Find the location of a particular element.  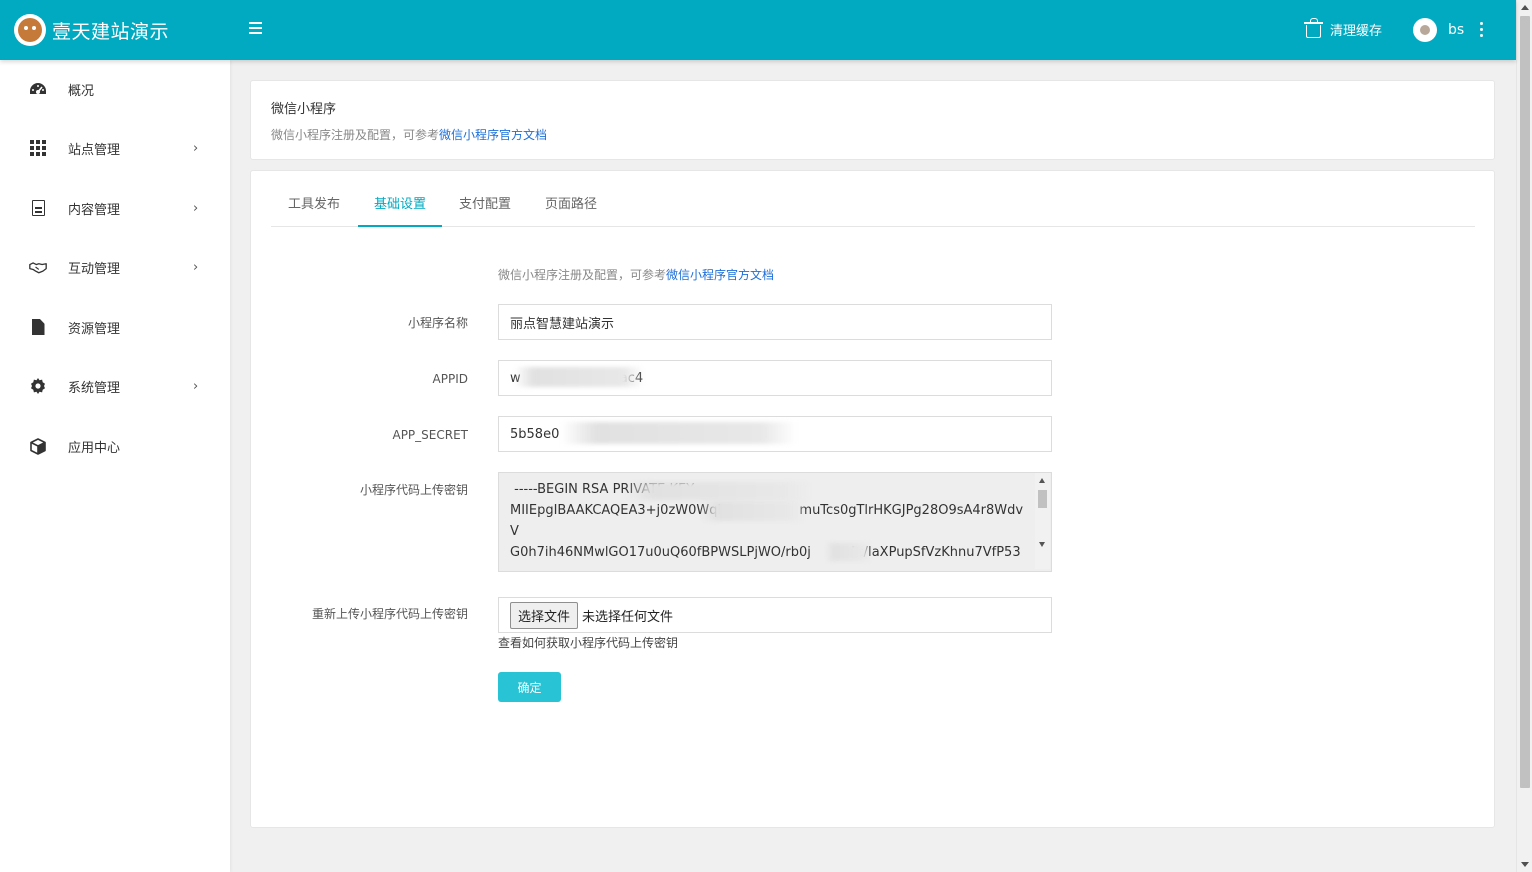

sidebar-item-label: 概况 is located at coordinates (81, 91).